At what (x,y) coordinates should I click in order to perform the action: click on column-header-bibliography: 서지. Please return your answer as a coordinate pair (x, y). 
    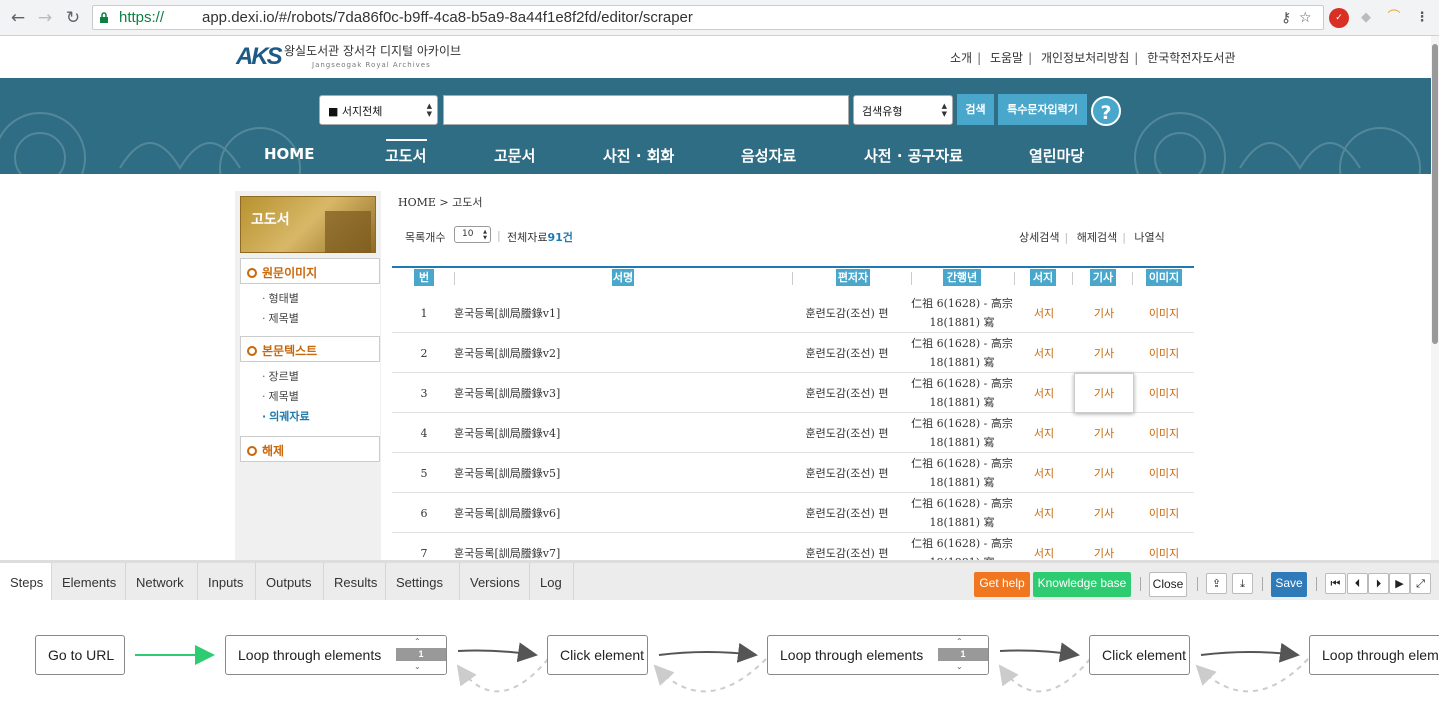
    Looking at the image, I should click on (1043, 277).